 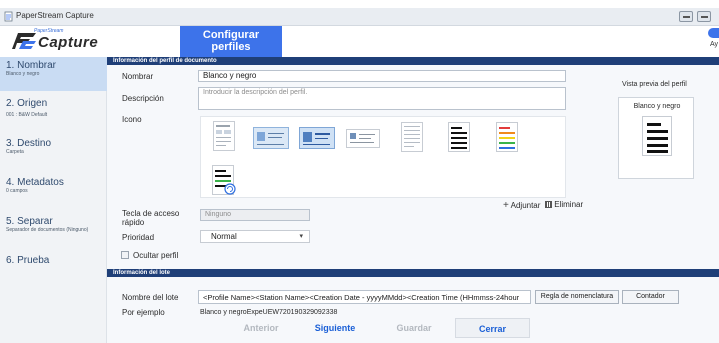 What do you see at coordinates (657, 106) in the screenshot?
I see `preview-profile-name: Blanco y negro` at bounding box center [657, 106].